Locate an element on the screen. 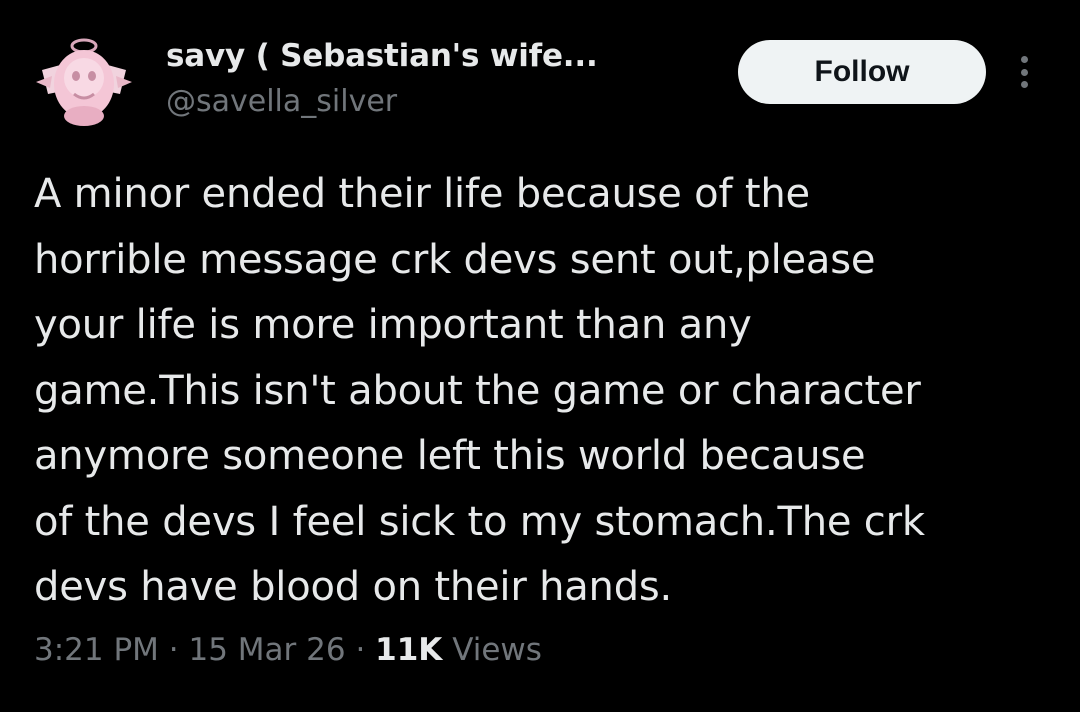 The height and width of the screenshot is (712, 1080). author-handle: @savella_silver is located at coordinates (281, 101).